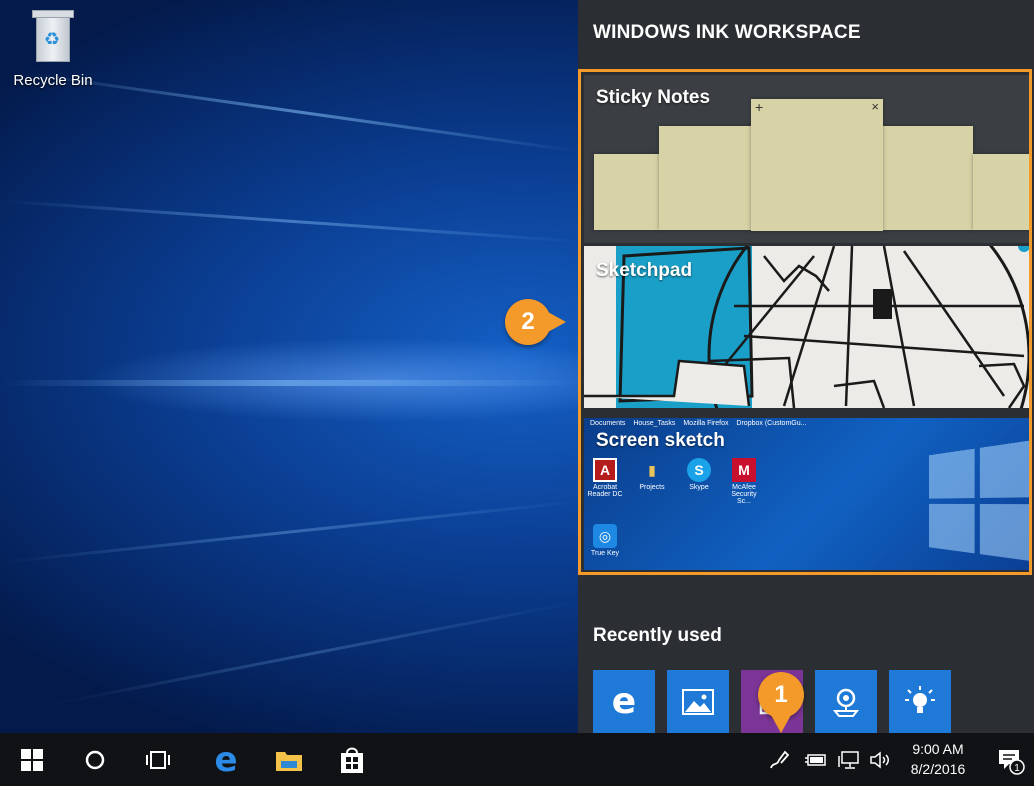  What do you see at coordinates (727, 32) in the screenshot?
I see `panel-title: WINDOWS INK WORKSPACE` at bounding box center [727, 32].